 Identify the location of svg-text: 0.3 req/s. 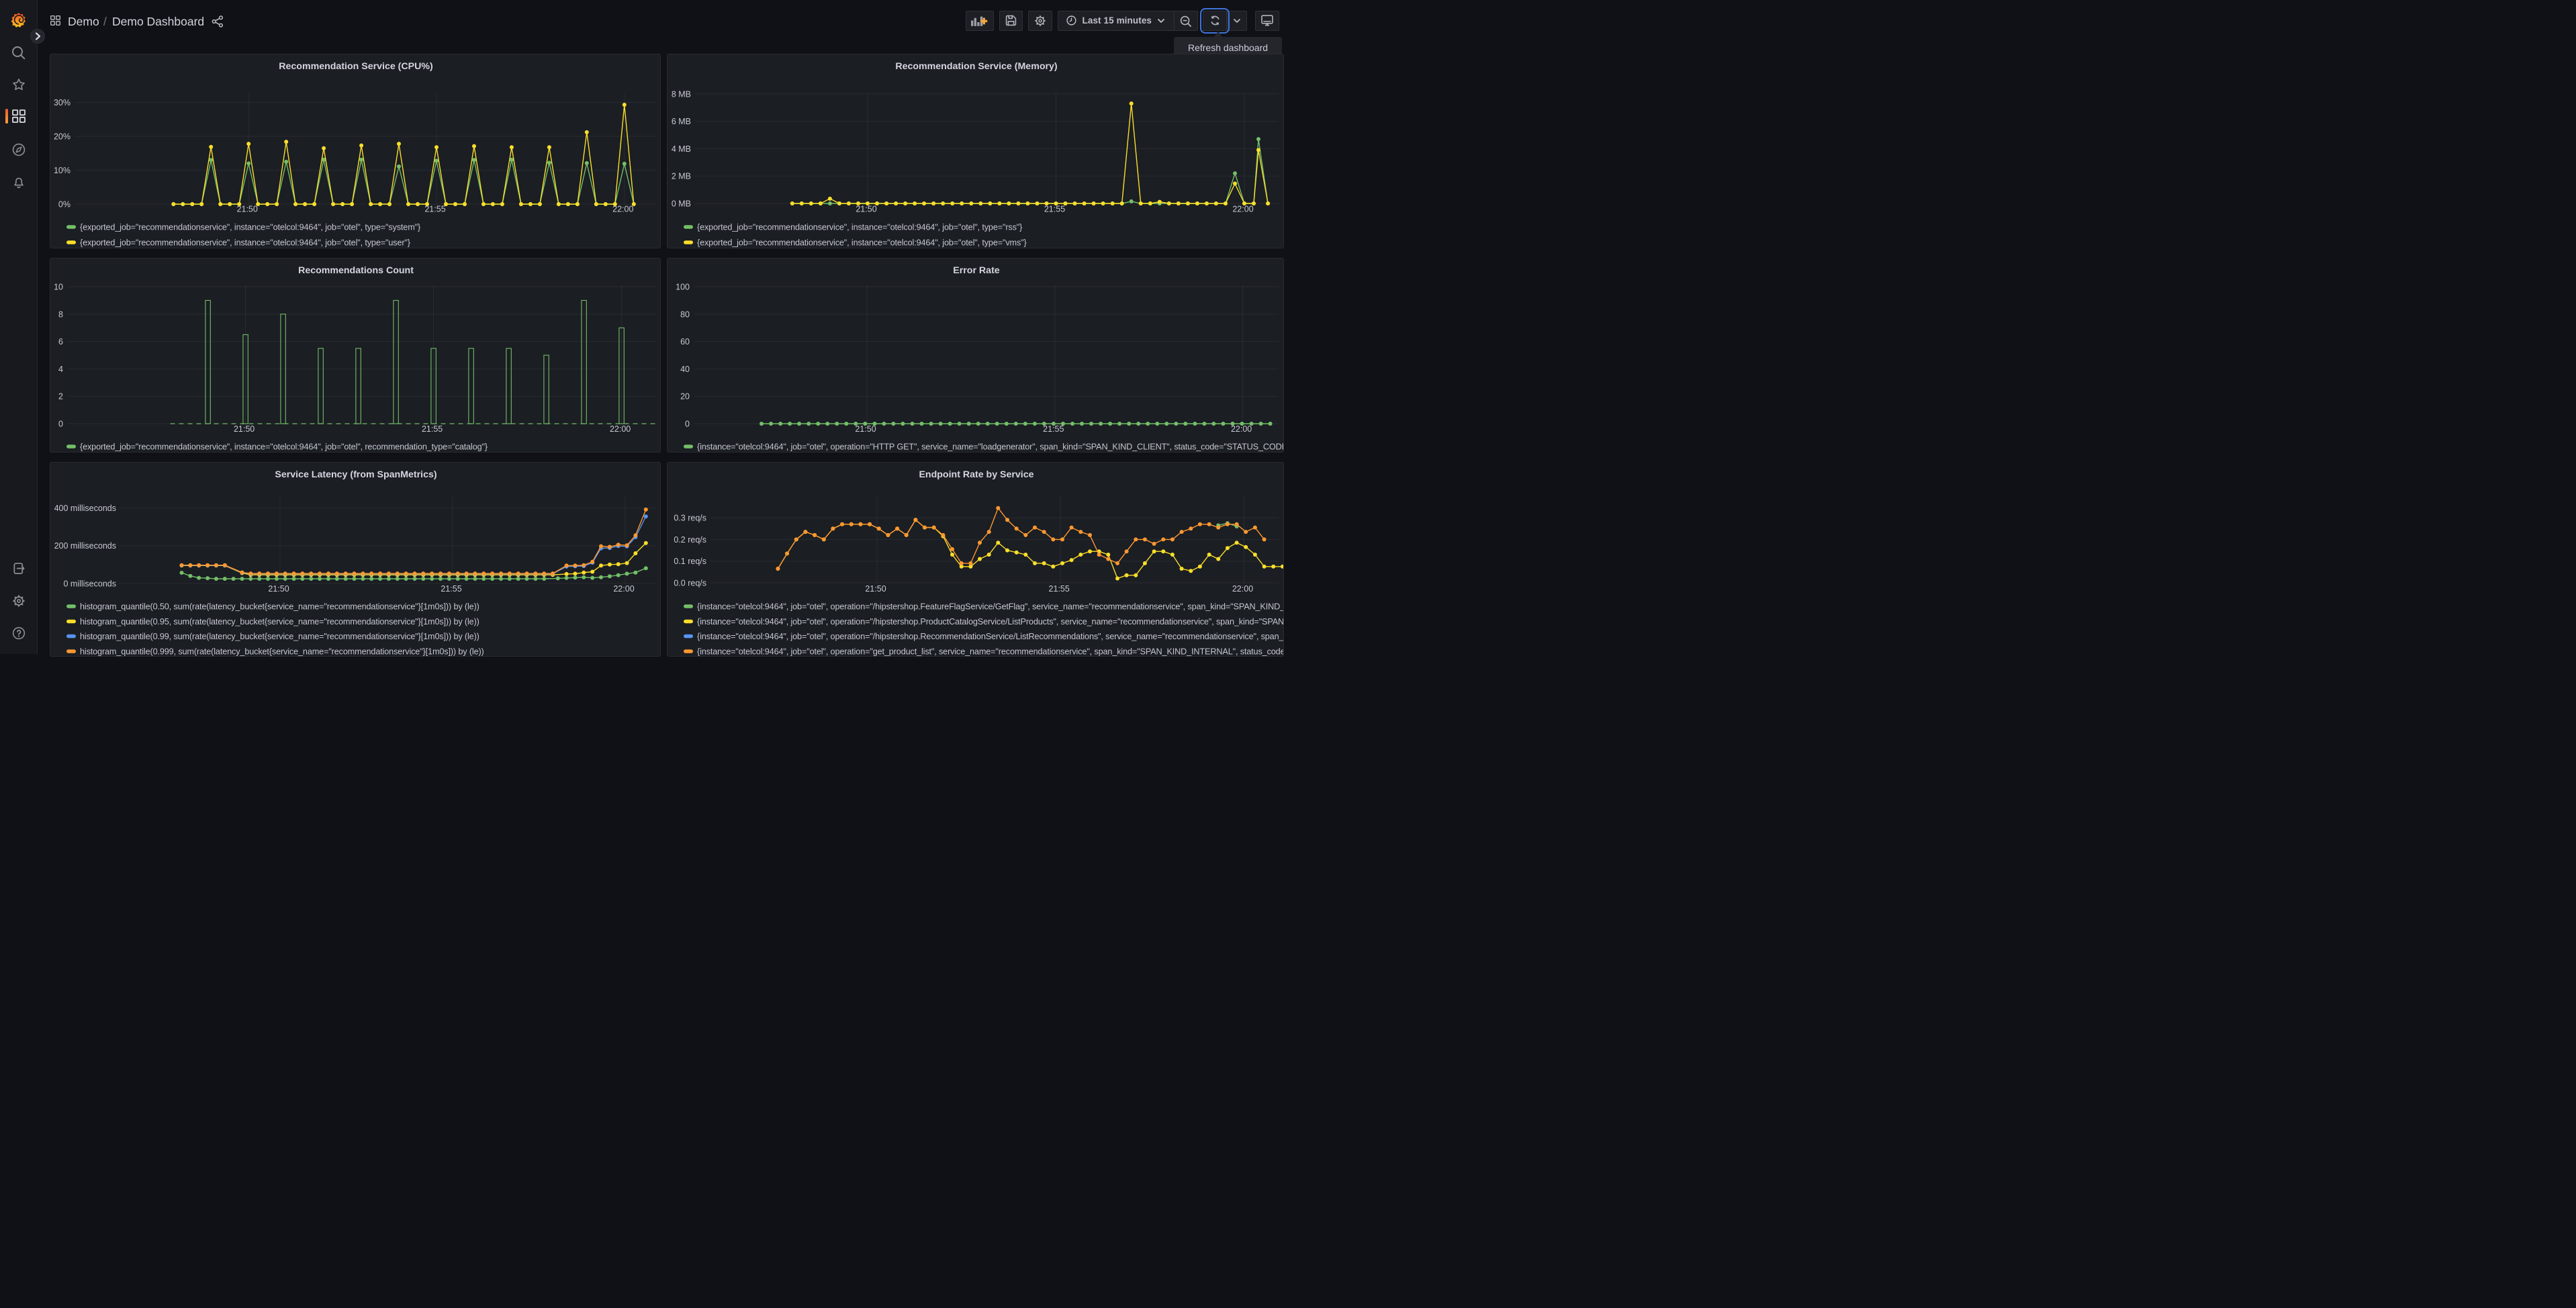
(690, 518).